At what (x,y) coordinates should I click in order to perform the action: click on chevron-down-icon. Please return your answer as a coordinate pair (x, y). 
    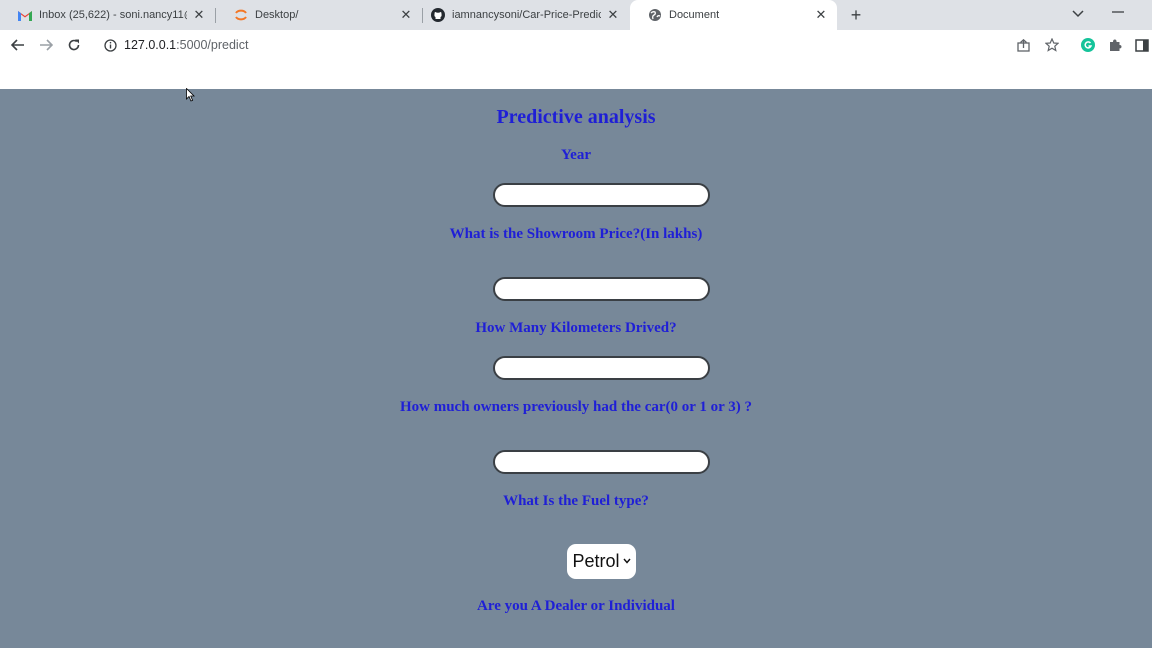
    Looking at the image, I should click on (626, 561).